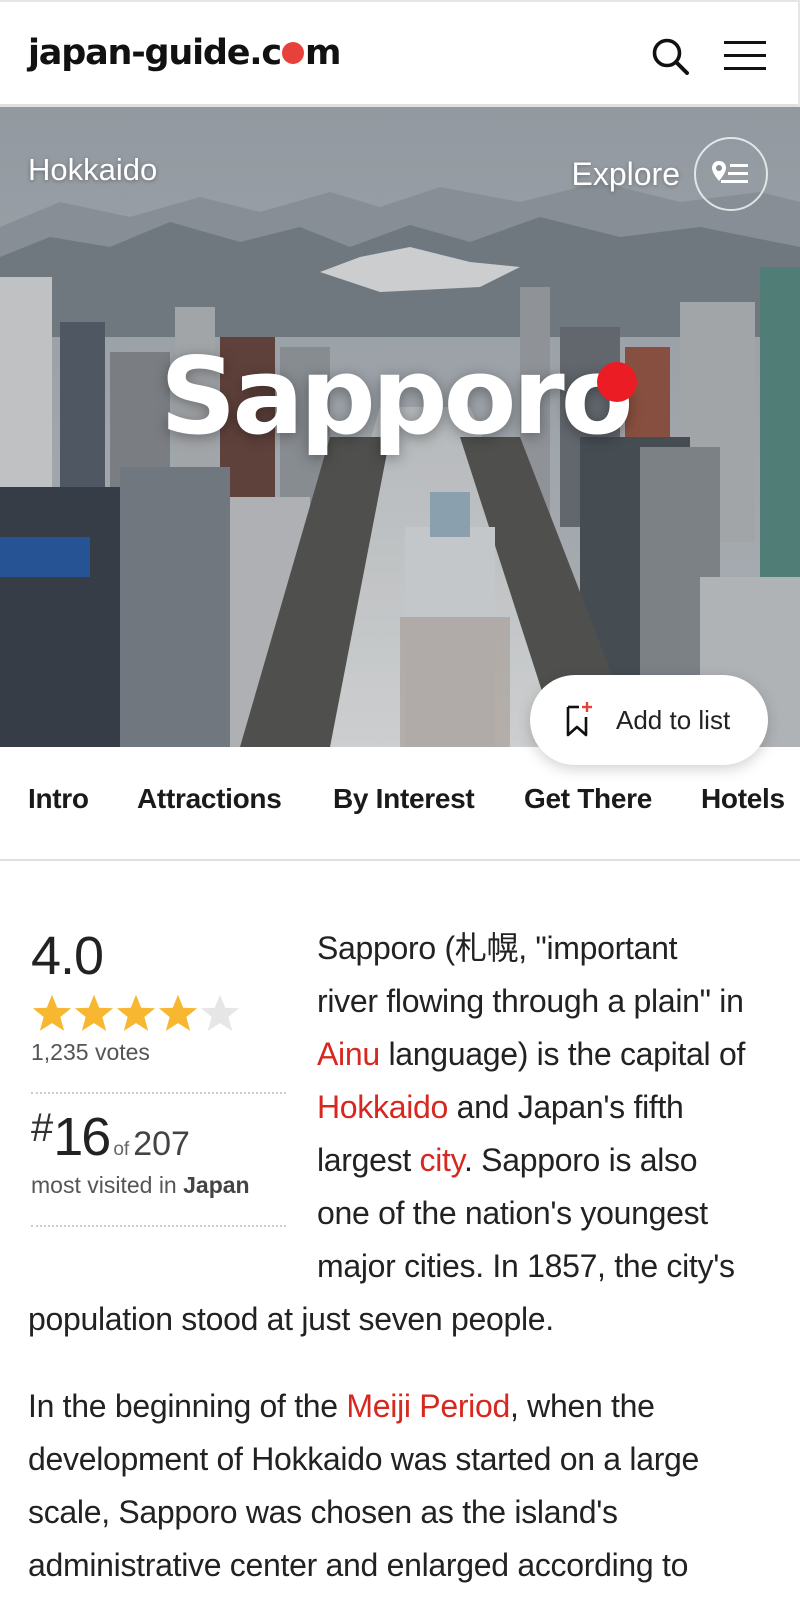  Describe the element at coordinates (617, 382) in the screenshot. I see `title-red-dot` at that location.